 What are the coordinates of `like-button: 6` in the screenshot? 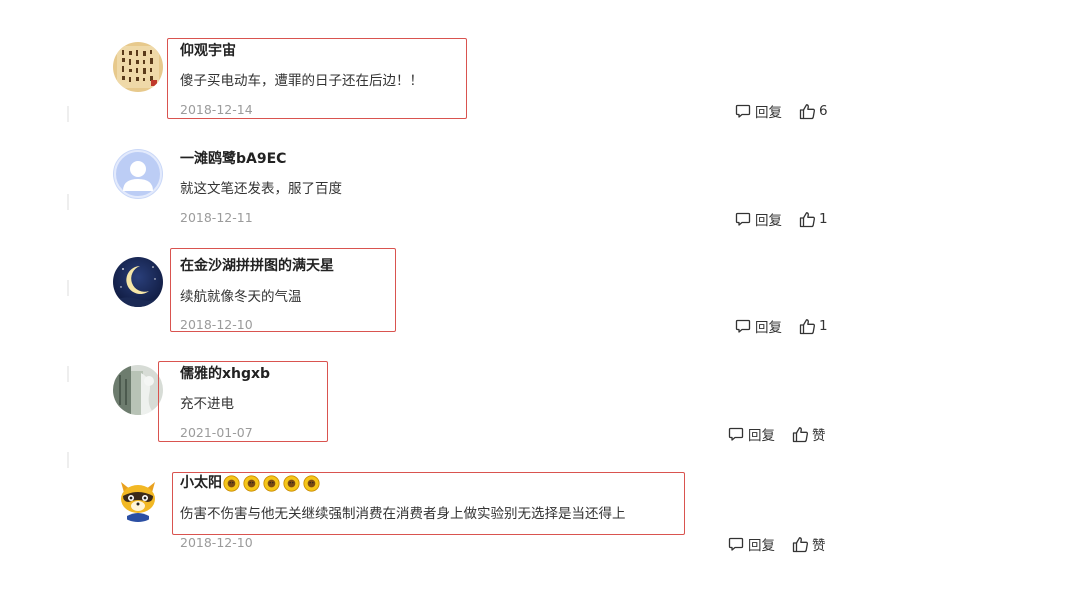 It's located at (813, 111).